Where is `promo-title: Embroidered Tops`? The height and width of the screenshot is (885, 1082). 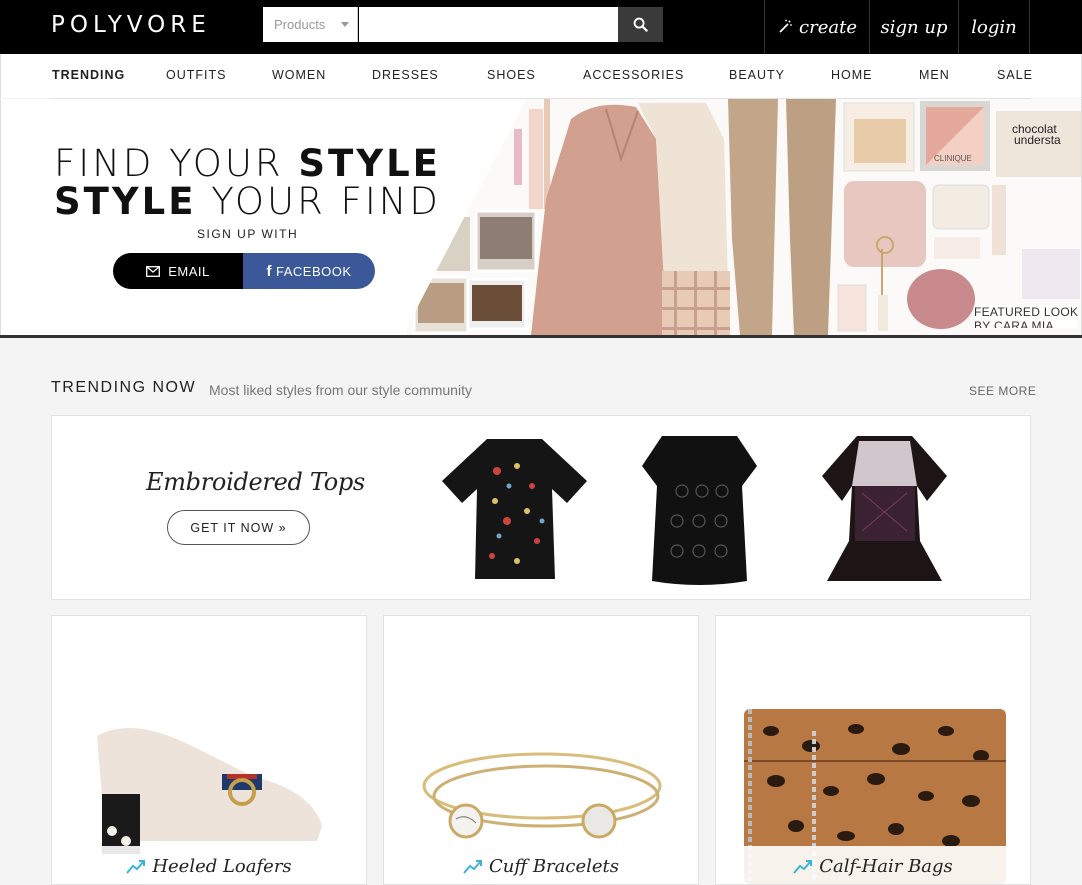 promo-title: Embroidered Tops is located at coordinates (255, 482).